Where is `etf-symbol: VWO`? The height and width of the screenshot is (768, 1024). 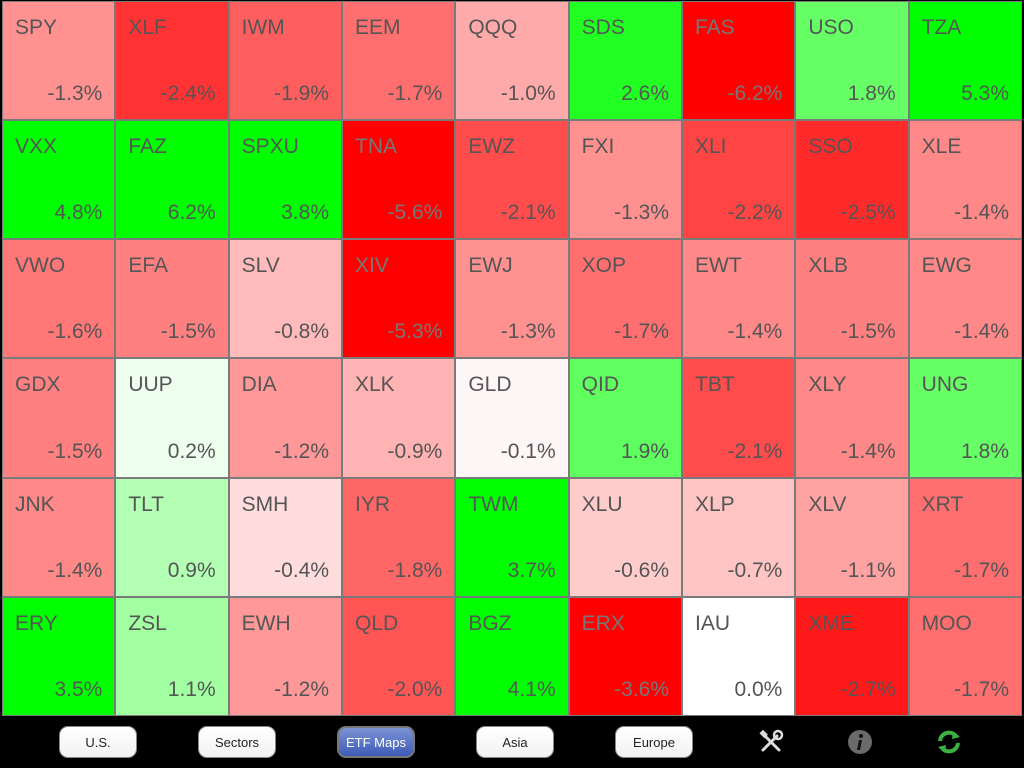
etf-symbol: VWO is located at coordinates (40, 266).